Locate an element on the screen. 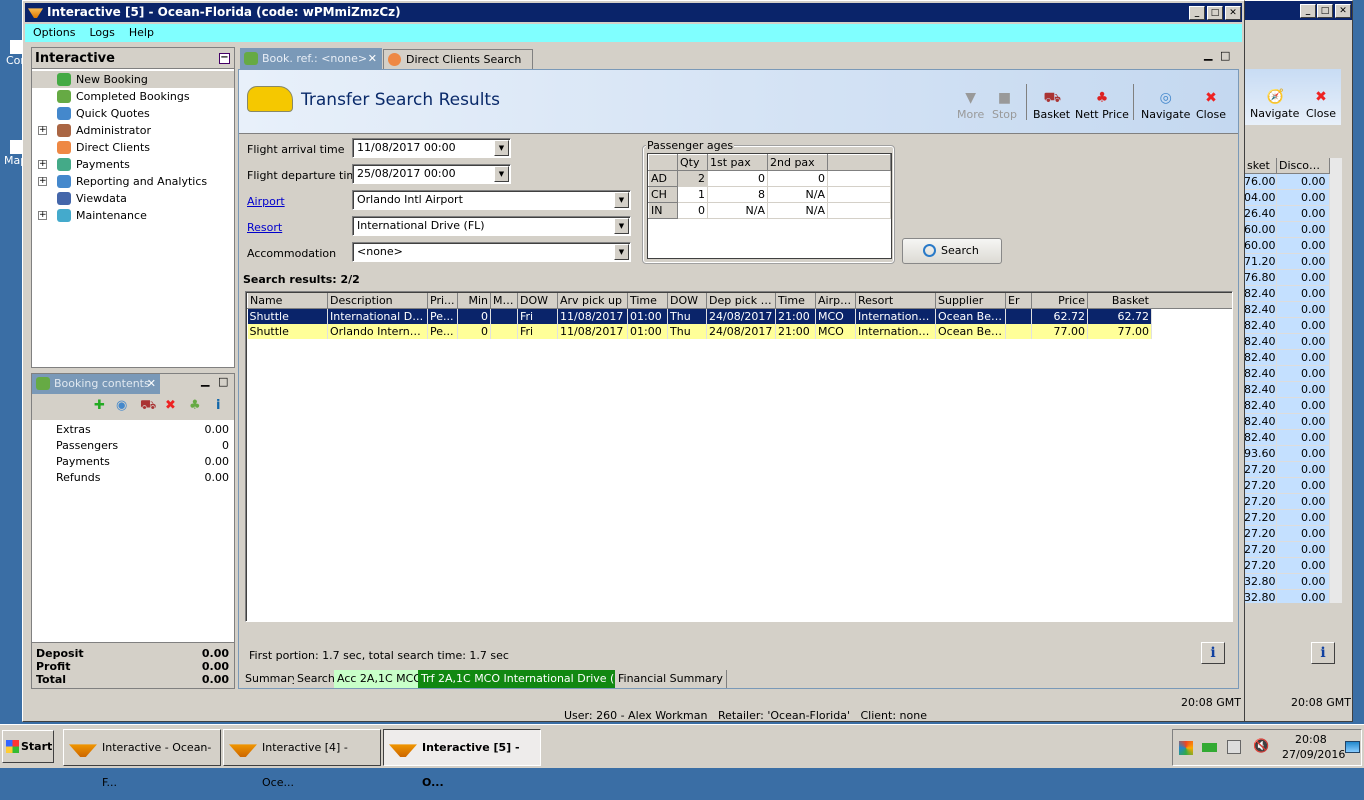 This screenshot has height=800, width=1364. bg-table-row: 60.00 0.00 is located at coordinates (1287, 229).